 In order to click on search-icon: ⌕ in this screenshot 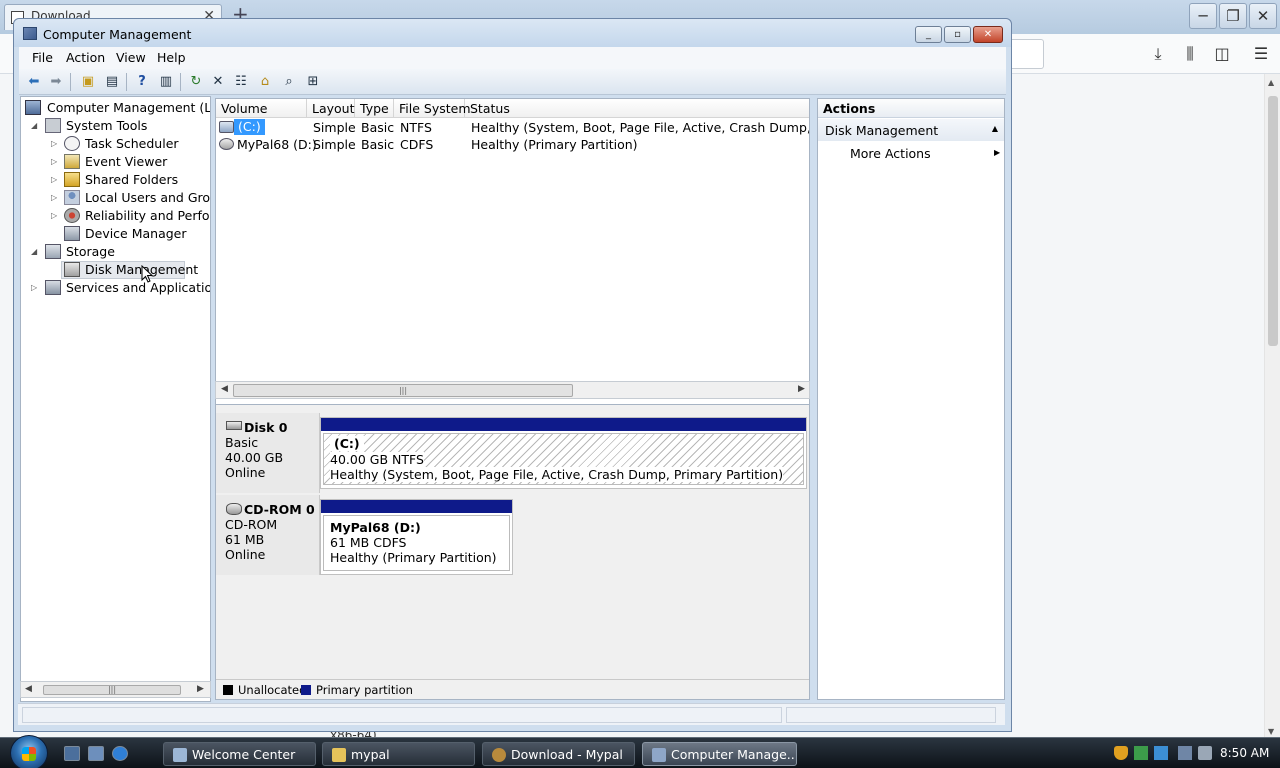, I will do `click(289, 82)`.